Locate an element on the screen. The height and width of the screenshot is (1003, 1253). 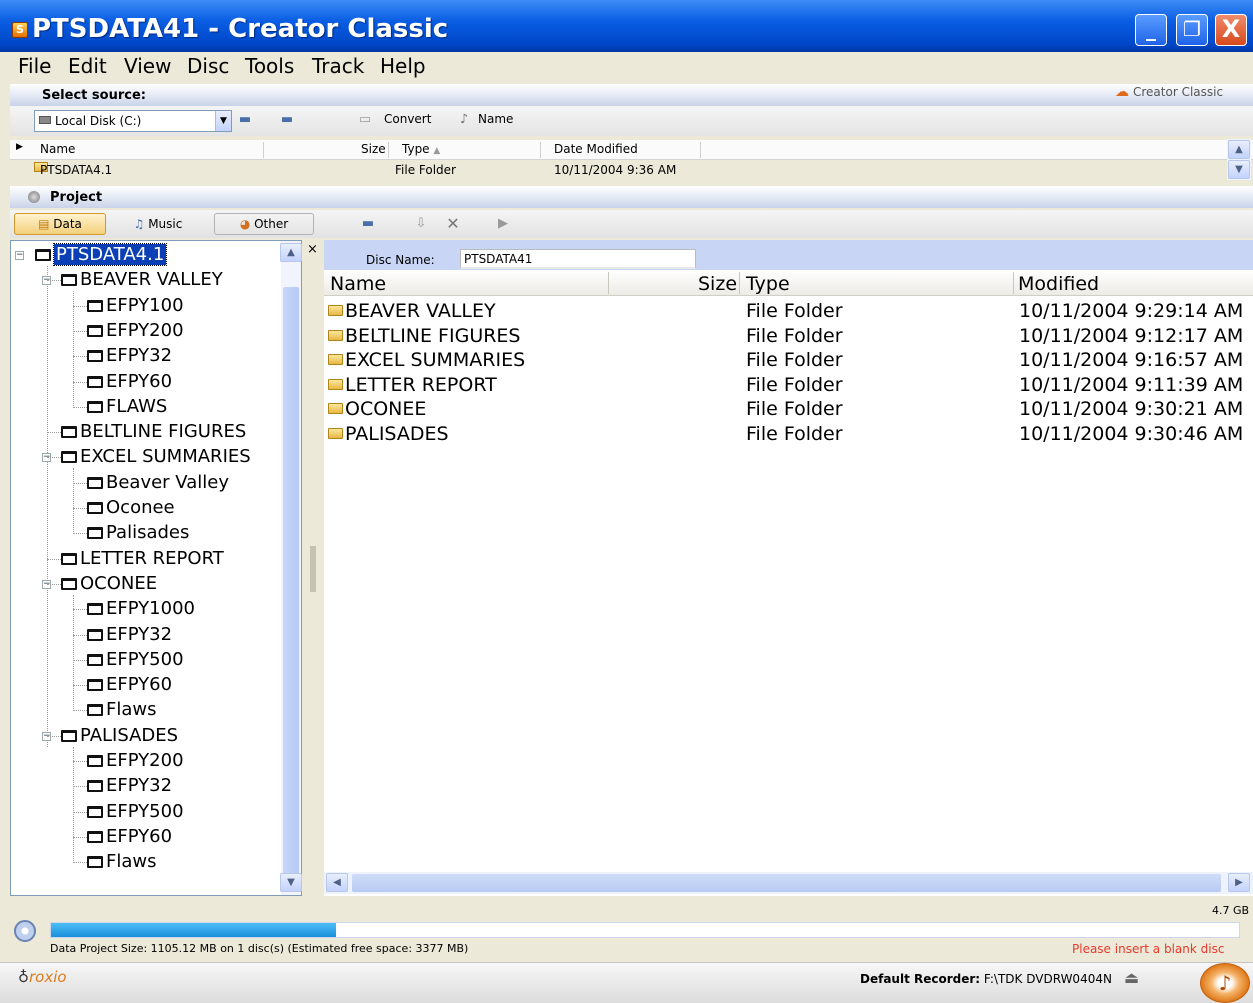
minimize-button: _ is located at coordinates (1151, 30).